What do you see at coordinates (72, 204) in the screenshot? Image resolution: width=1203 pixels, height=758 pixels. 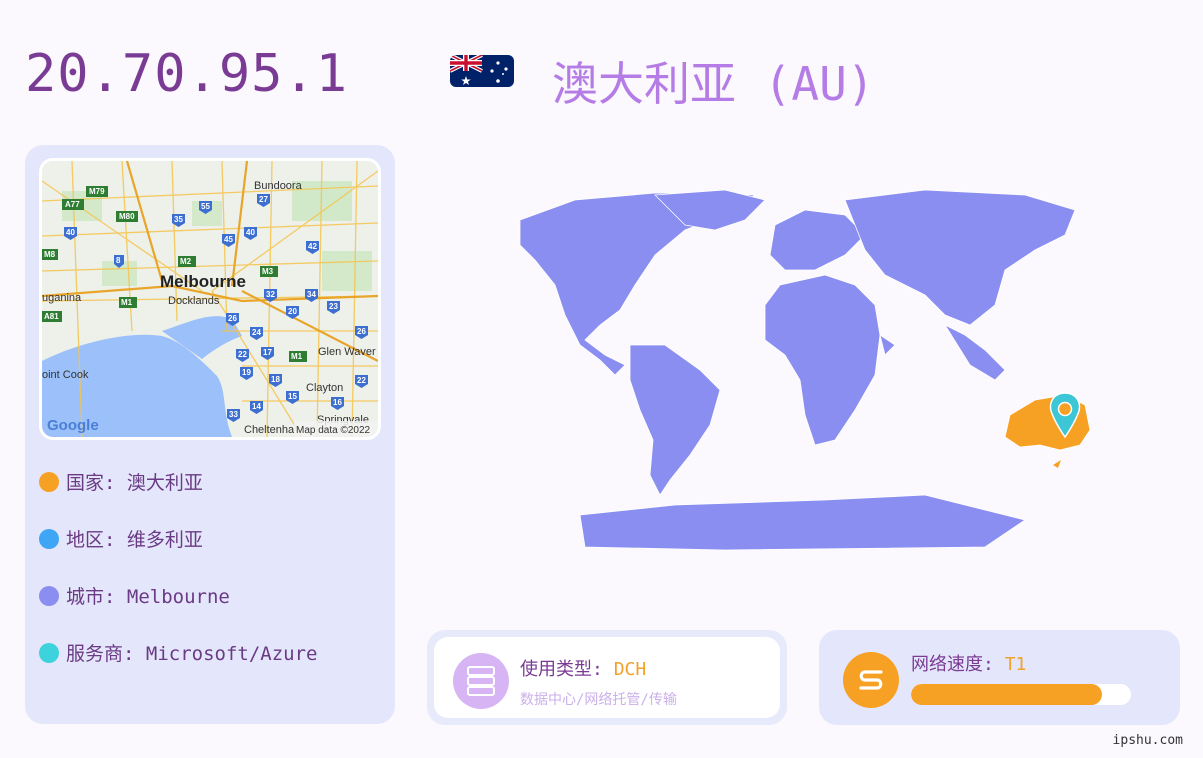 I see `road-label: A77` at bounding box center [72, 204].